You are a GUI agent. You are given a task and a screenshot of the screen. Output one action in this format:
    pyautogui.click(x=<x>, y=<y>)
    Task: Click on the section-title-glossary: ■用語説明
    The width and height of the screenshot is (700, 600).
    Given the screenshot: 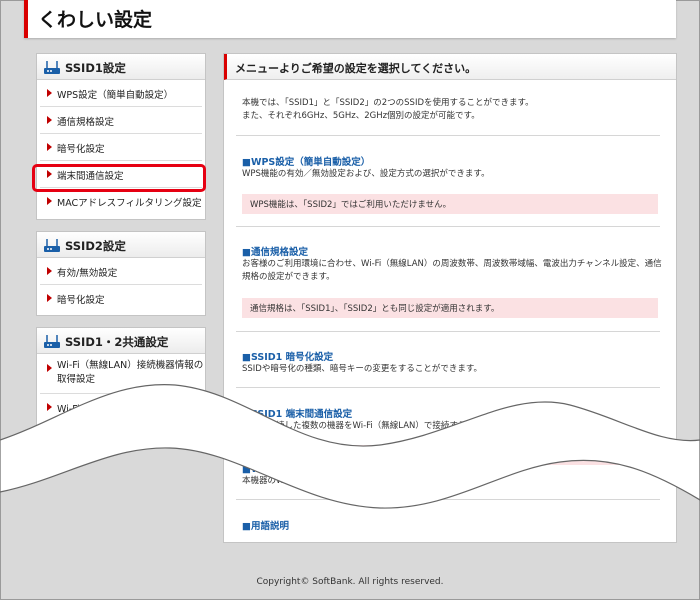 What is the action you would take?
    pyautogui.click(x=265, y=525)
    